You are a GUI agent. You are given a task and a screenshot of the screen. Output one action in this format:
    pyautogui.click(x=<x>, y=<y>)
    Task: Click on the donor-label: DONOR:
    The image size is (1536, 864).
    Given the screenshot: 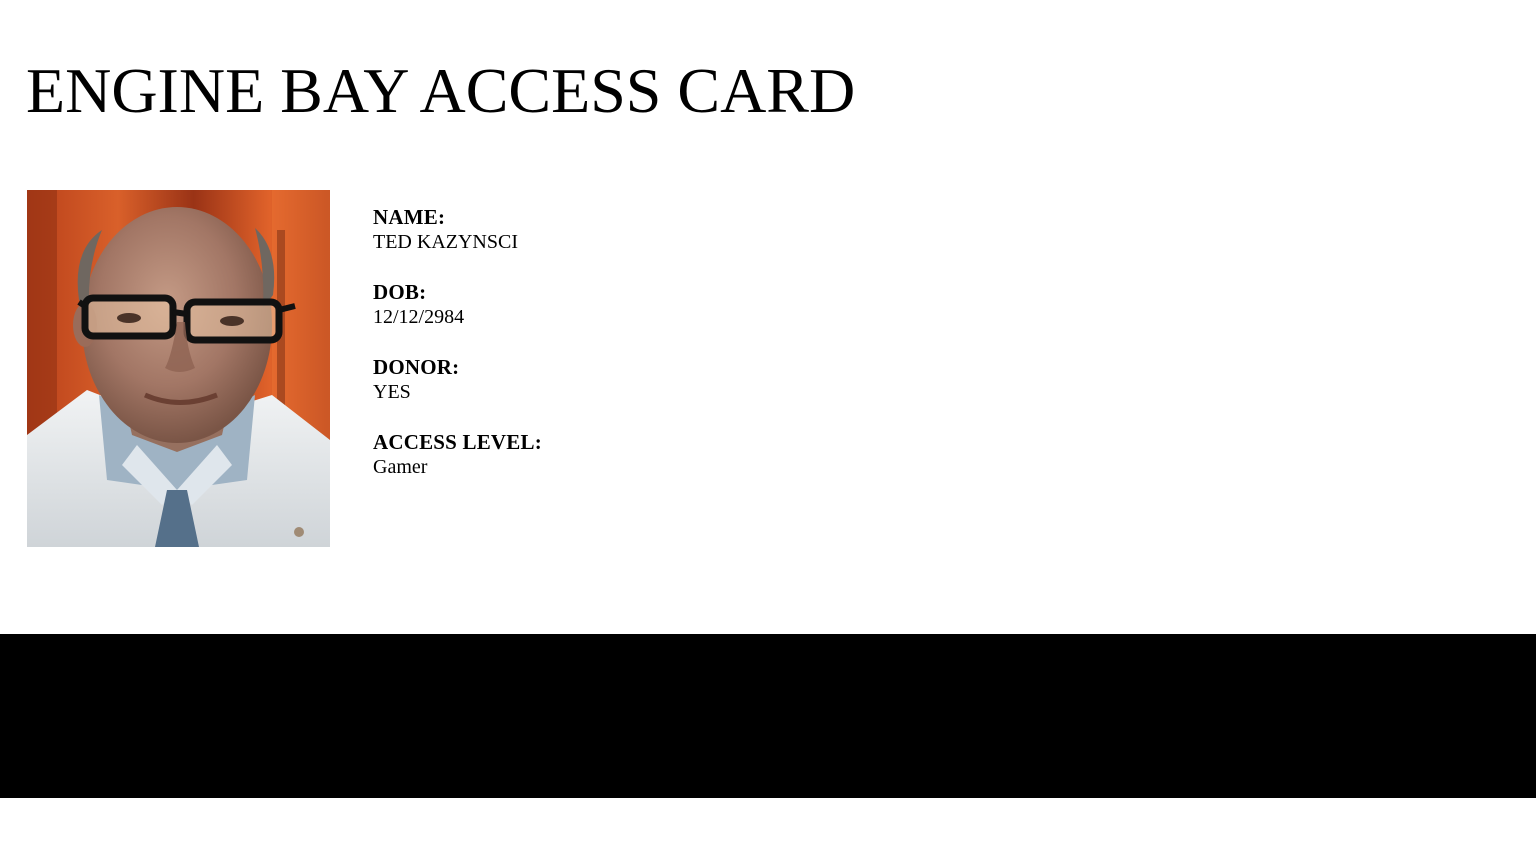 What is the action you would take?
    pyautogui.click(x=416, y=367)
    